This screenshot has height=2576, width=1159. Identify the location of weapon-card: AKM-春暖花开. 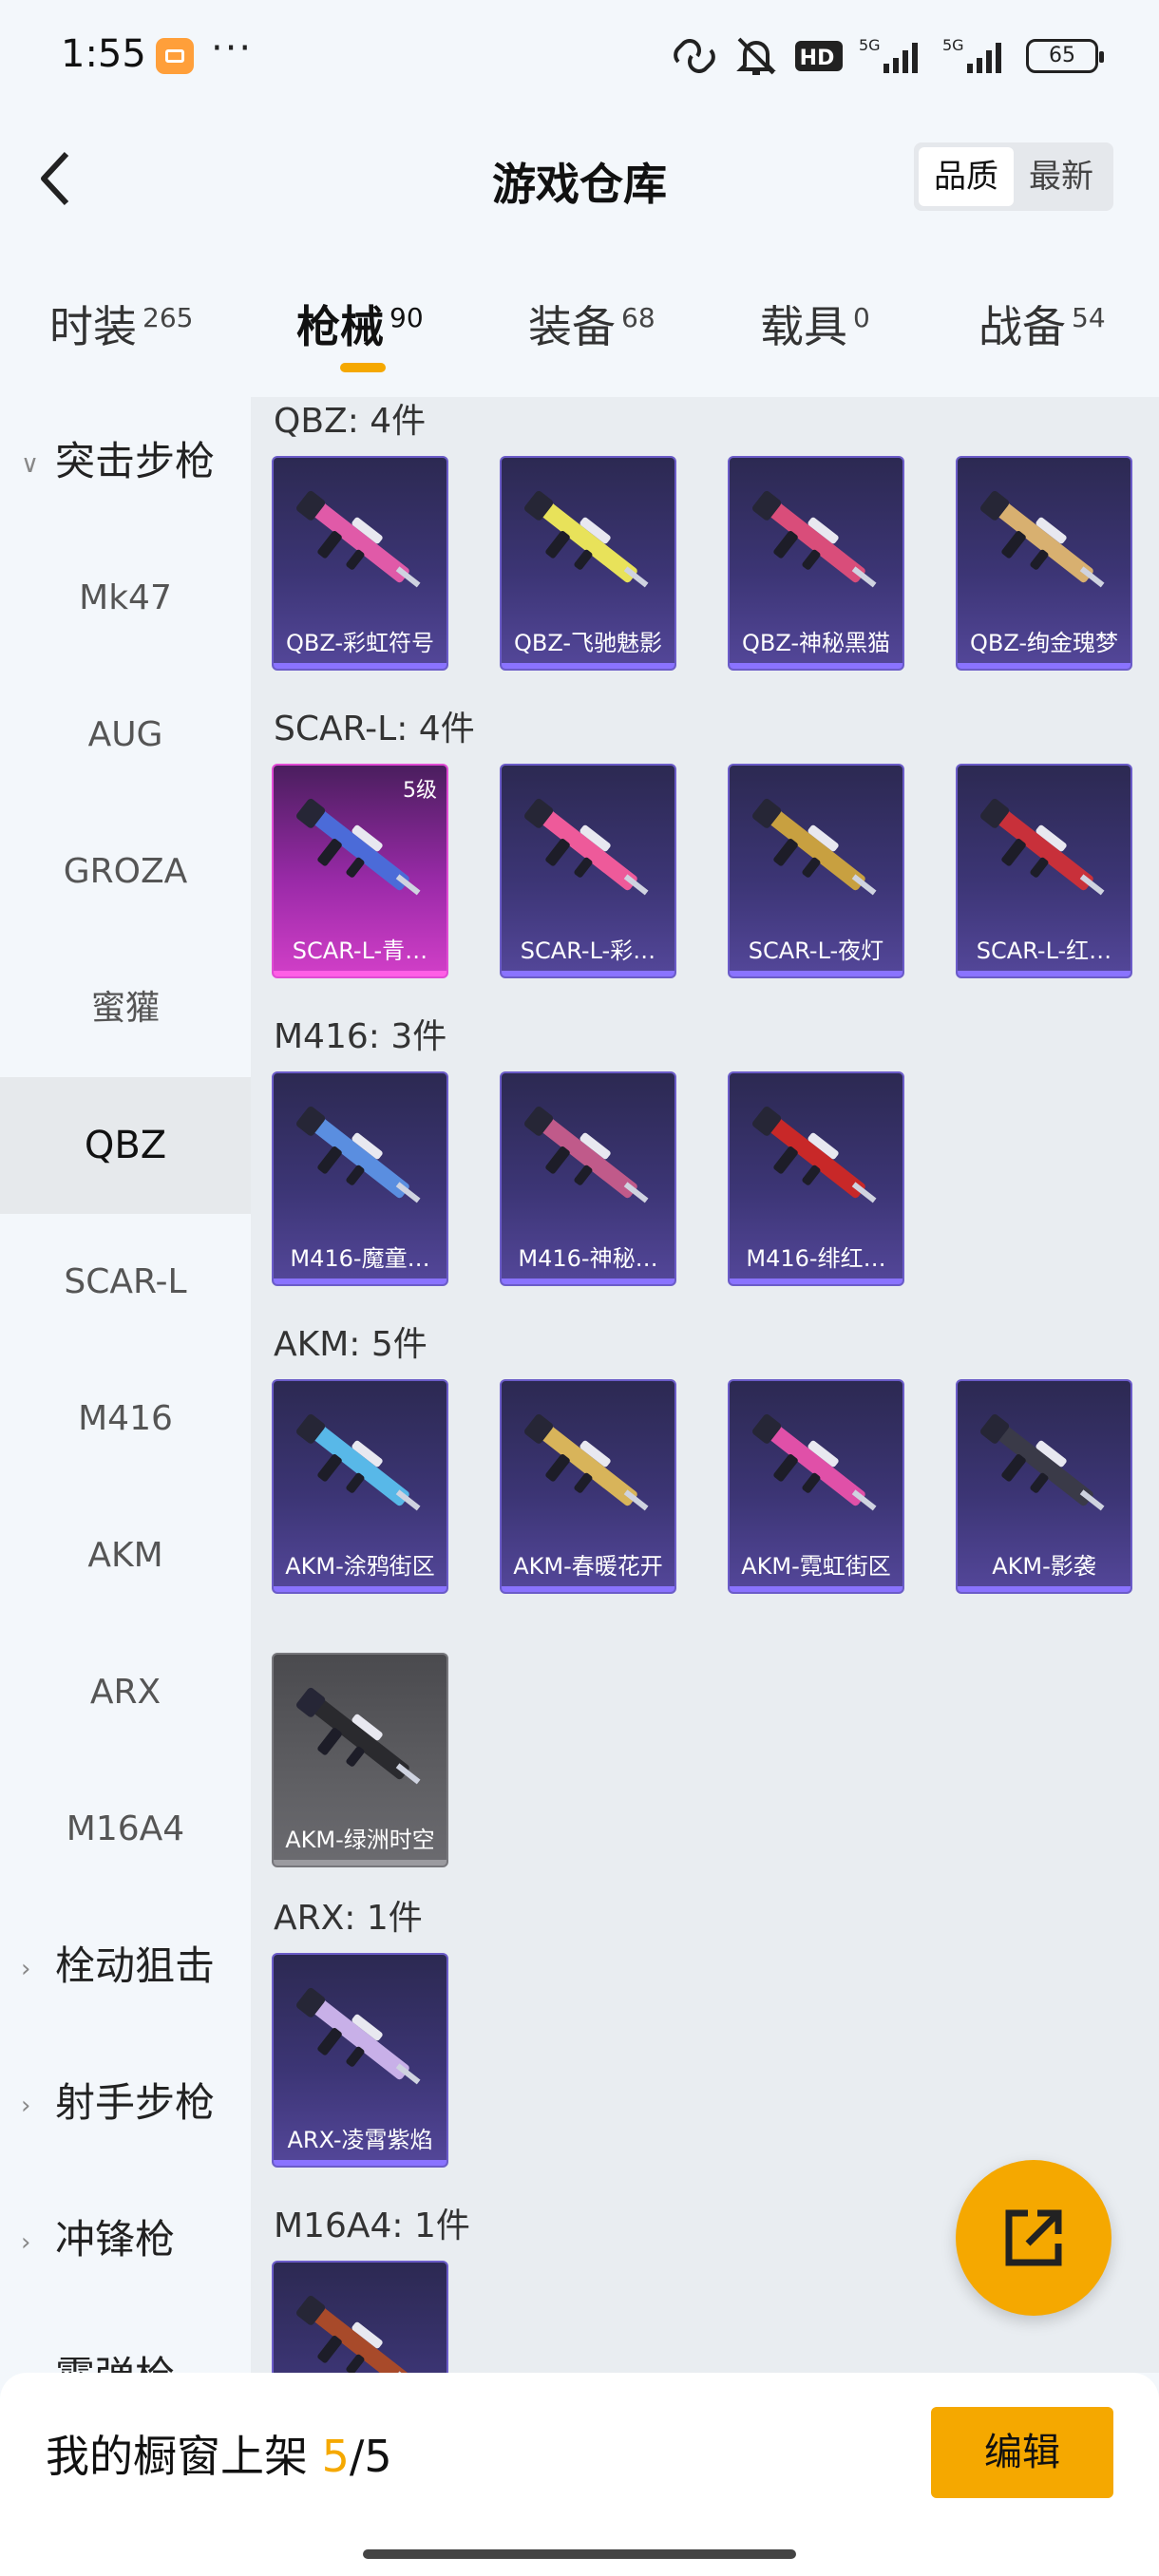
(588, 1486).